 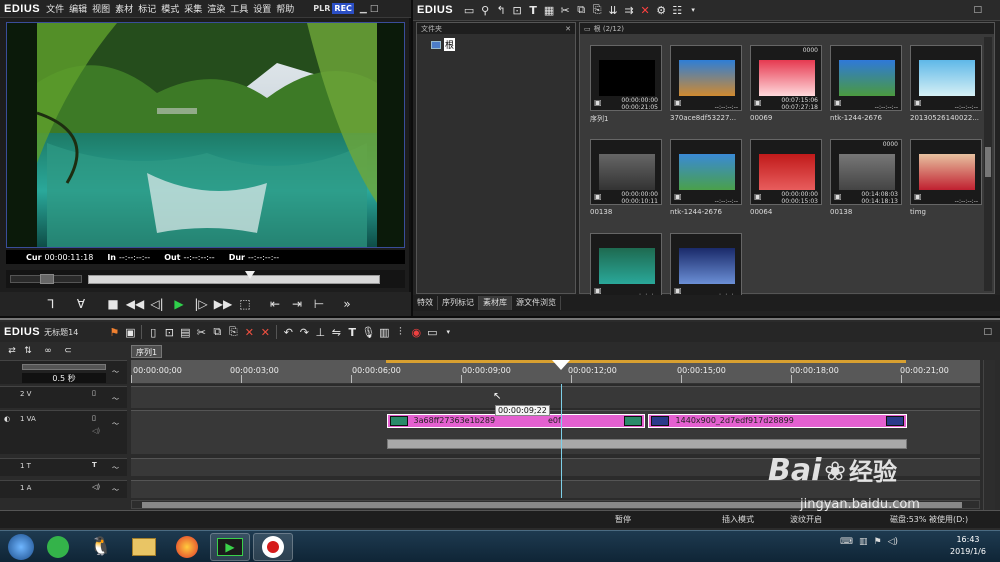 I want to click on timeline-clip-1: 3a68ff27363e1b289 e0f, so click(x=516, y=421).